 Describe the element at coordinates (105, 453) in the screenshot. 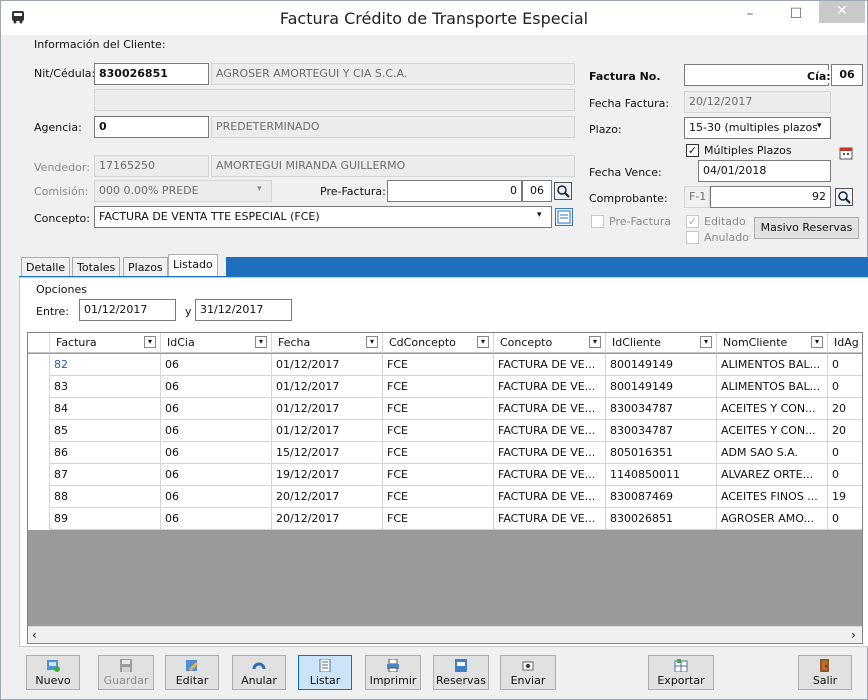

I see `cell-factura: 86` at that location.